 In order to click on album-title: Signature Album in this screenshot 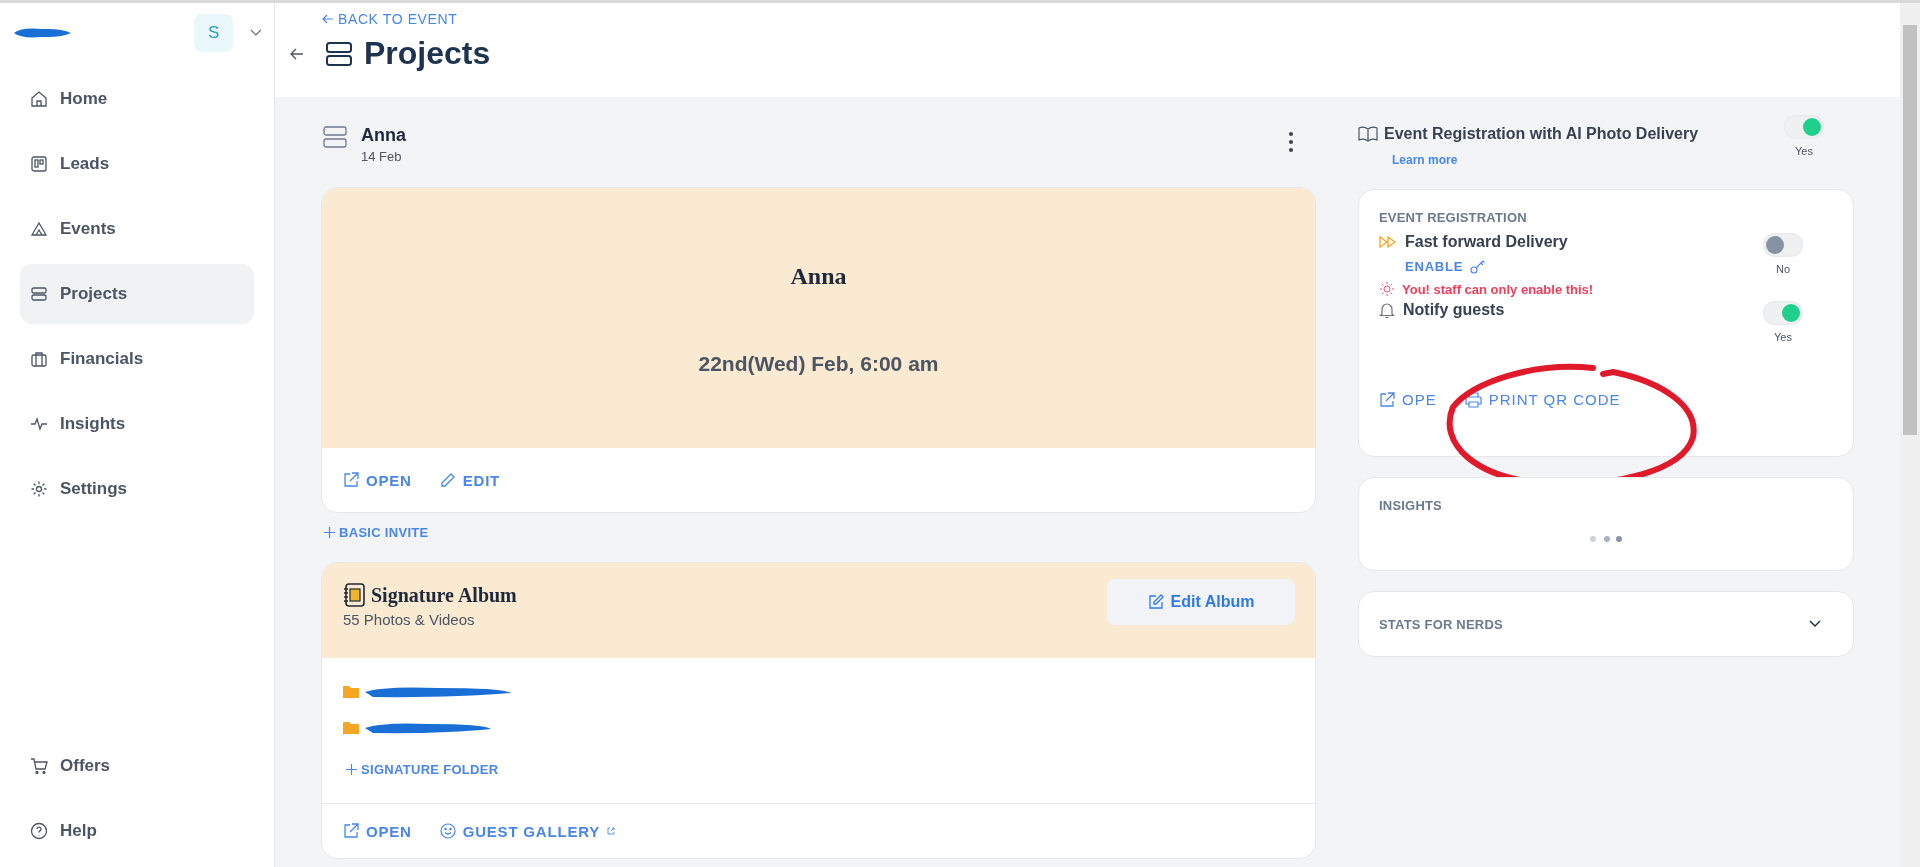, I will do `click(444, 595)`.